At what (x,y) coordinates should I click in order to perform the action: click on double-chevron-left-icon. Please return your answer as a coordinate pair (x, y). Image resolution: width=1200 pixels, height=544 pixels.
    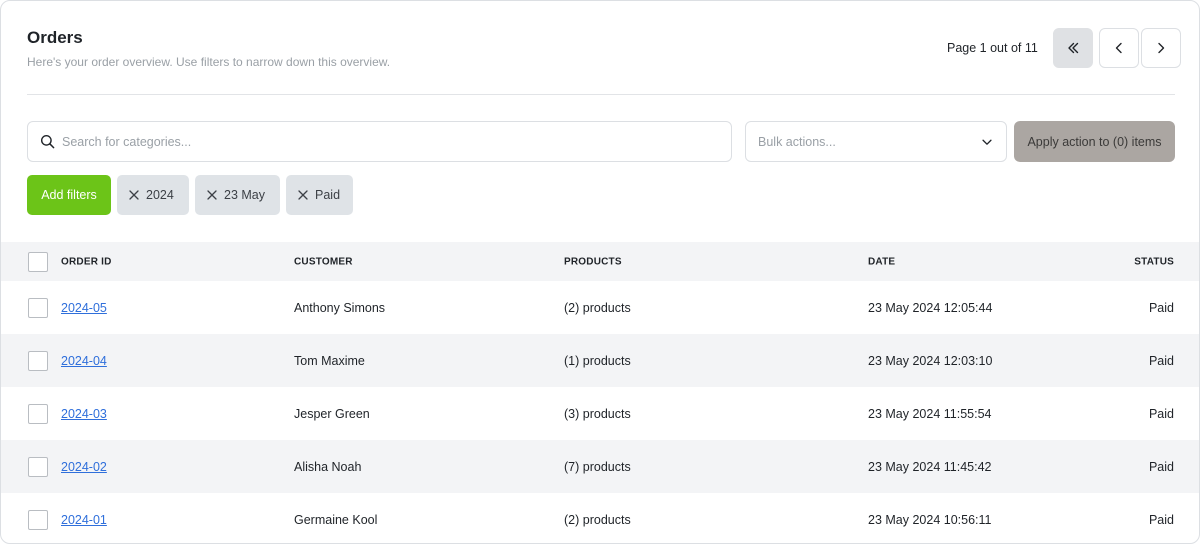
    Looking at the image, I should click on (1073, 48).